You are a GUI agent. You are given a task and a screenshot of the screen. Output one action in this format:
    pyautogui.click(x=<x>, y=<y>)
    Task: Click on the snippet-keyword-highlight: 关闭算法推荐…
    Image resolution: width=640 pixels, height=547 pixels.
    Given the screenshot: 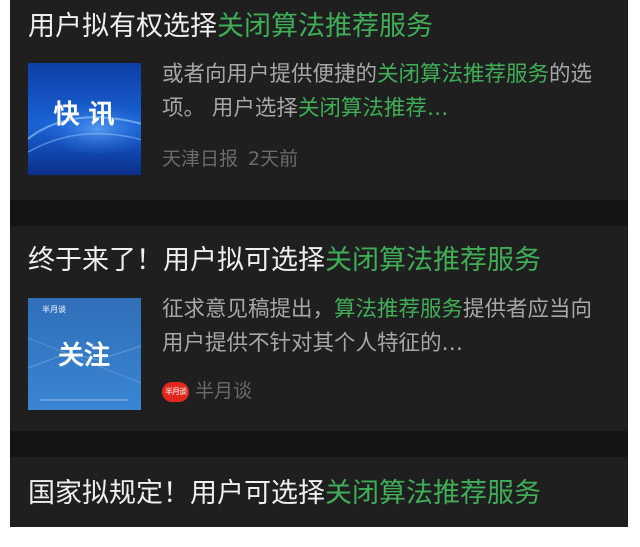 What is the action you would take?
    pyautogui.click(x=373, y=108)
    